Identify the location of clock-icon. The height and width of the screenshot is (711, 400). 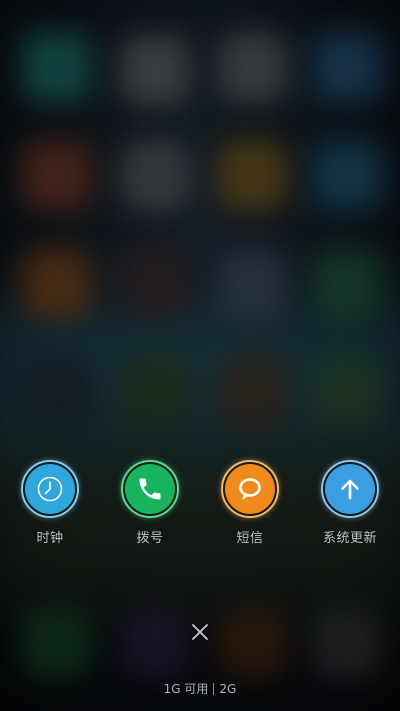
(50, 489).